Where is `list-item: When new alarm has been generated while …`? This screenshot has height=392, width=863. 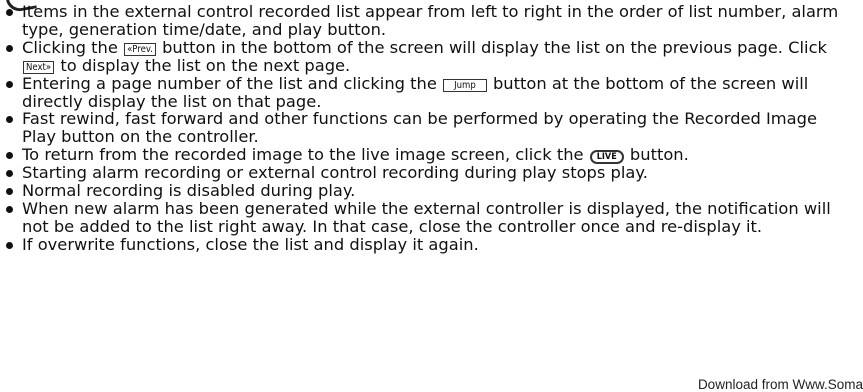 list-item: When new alarm has been generated while … is located at coordinates (424, 218).